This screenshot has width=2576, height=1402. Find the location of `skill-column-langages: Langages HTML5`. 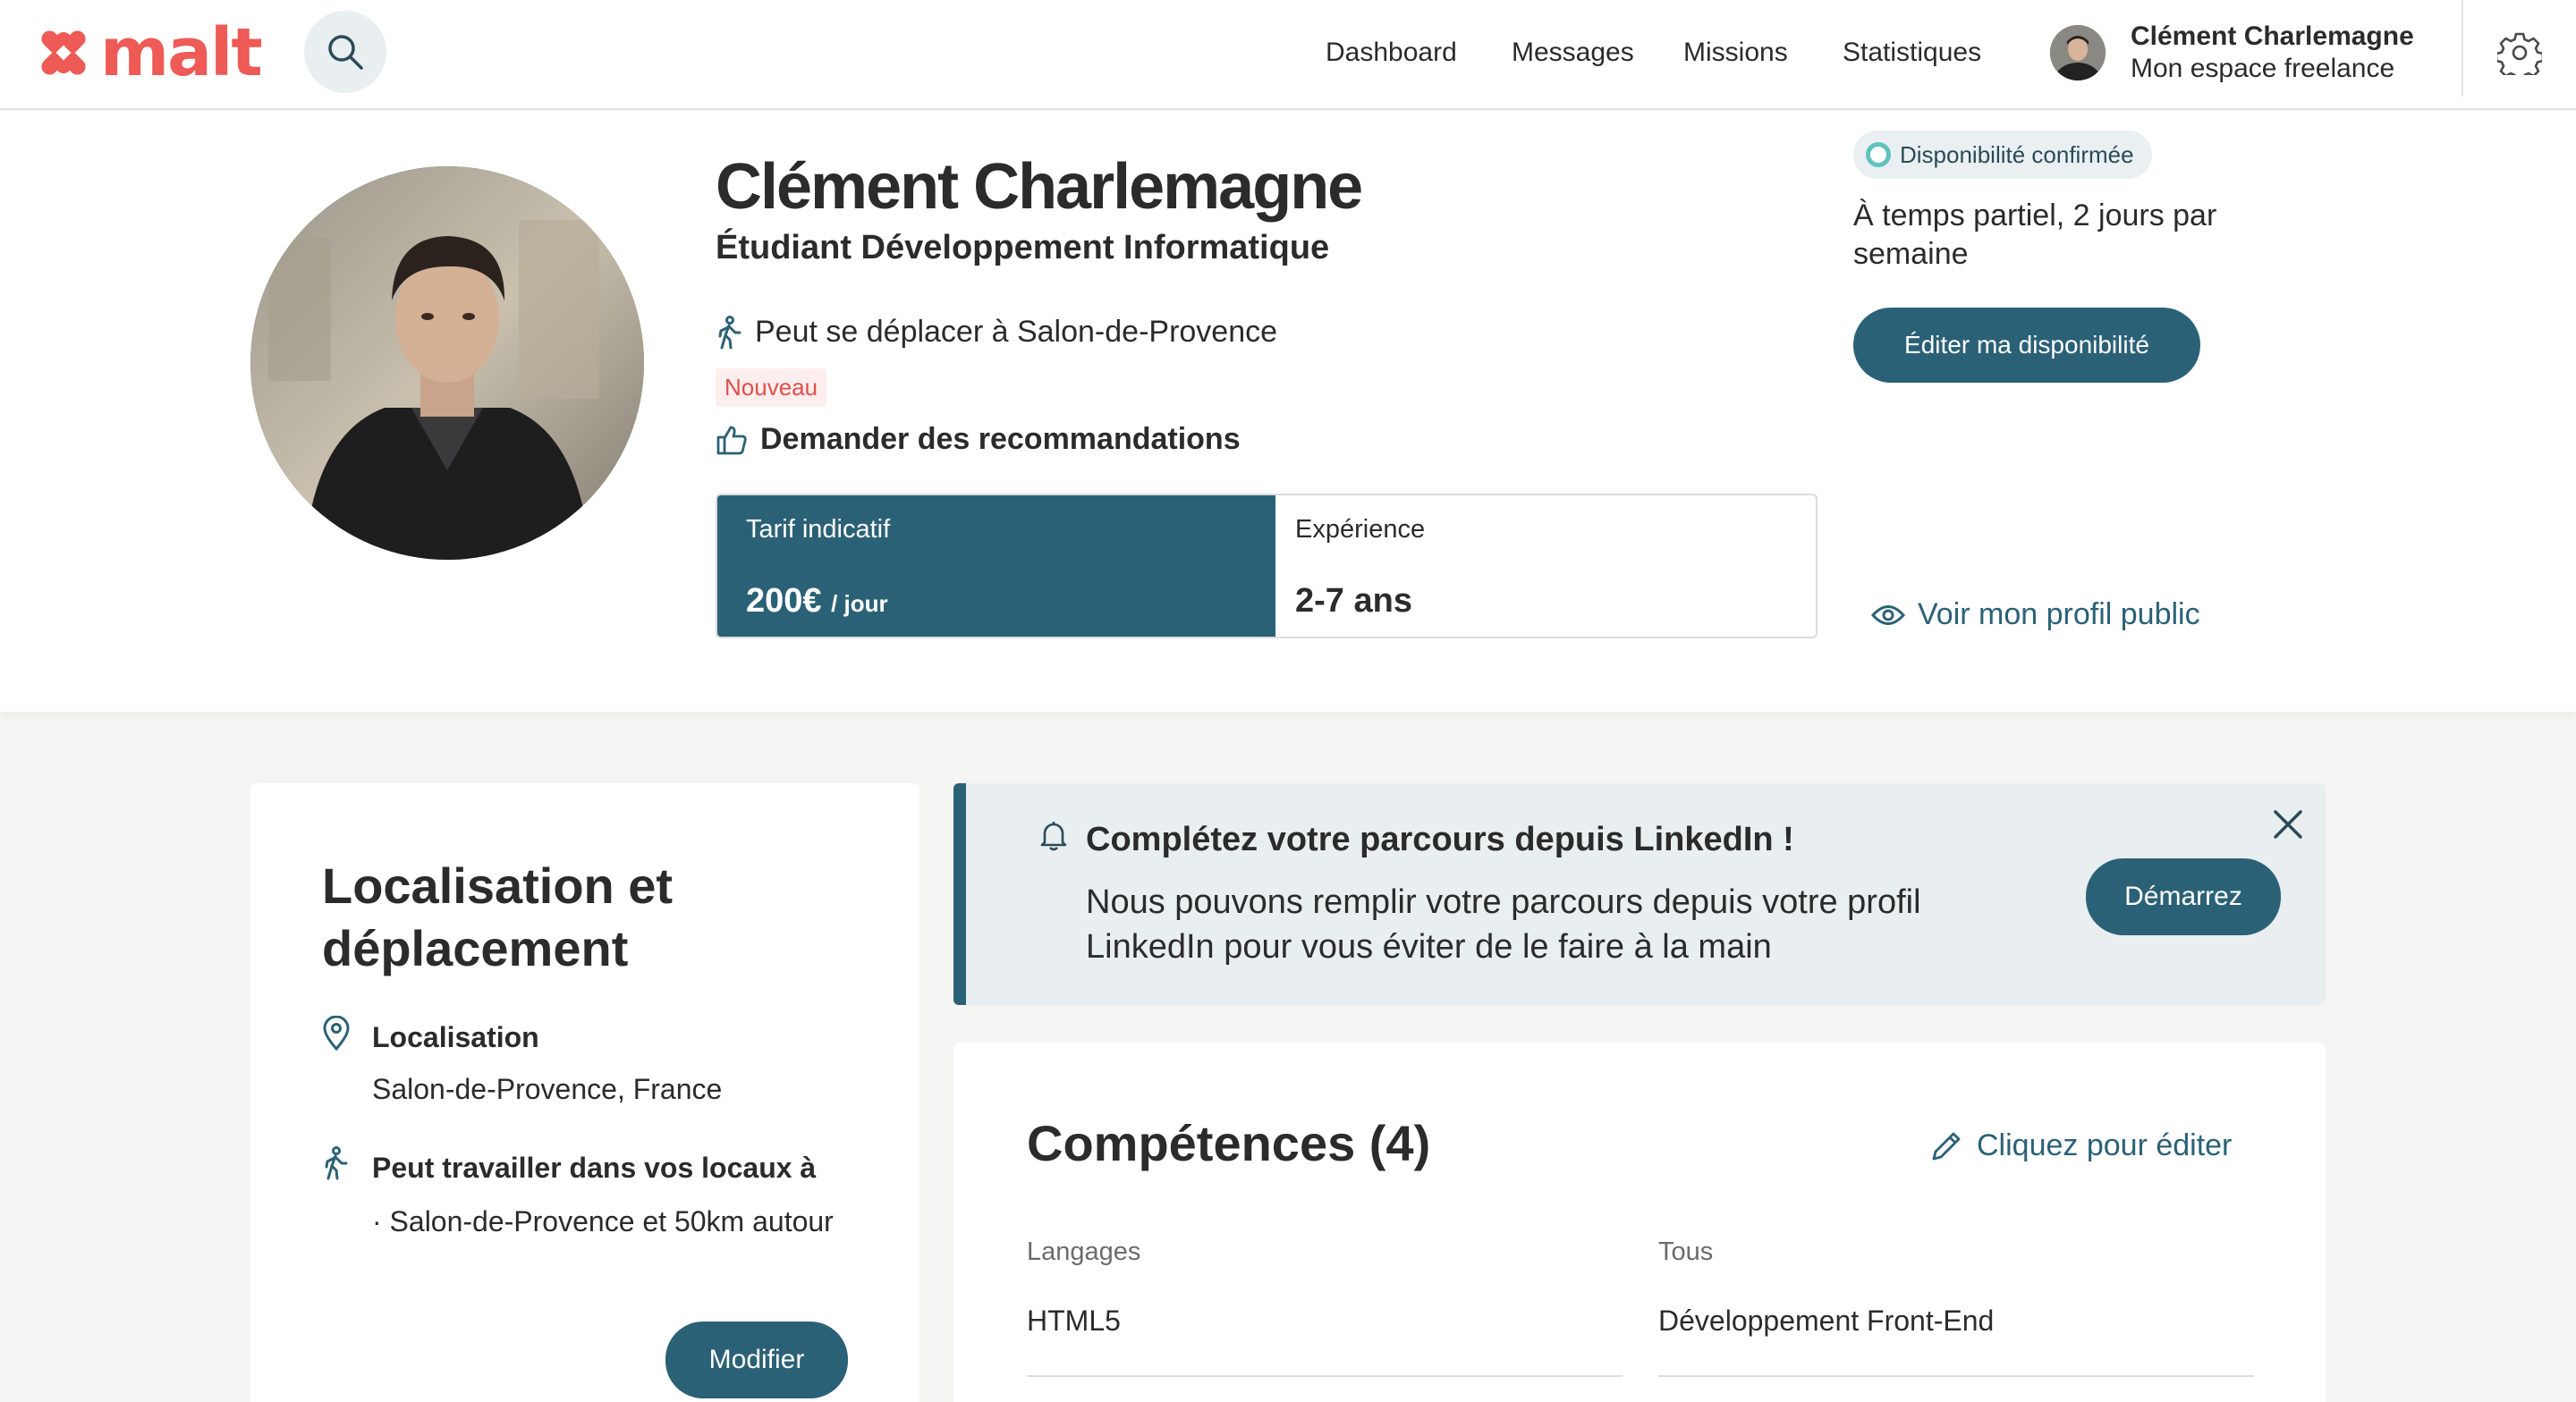

skill-column-langages: Langages HTML5 is located at coordinates (1325, 1307).